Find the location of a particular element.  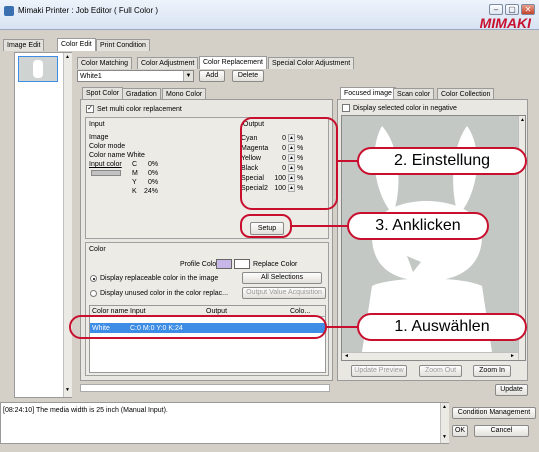

tab-color-edit: Color Edit is located at coordinates (76, 44).